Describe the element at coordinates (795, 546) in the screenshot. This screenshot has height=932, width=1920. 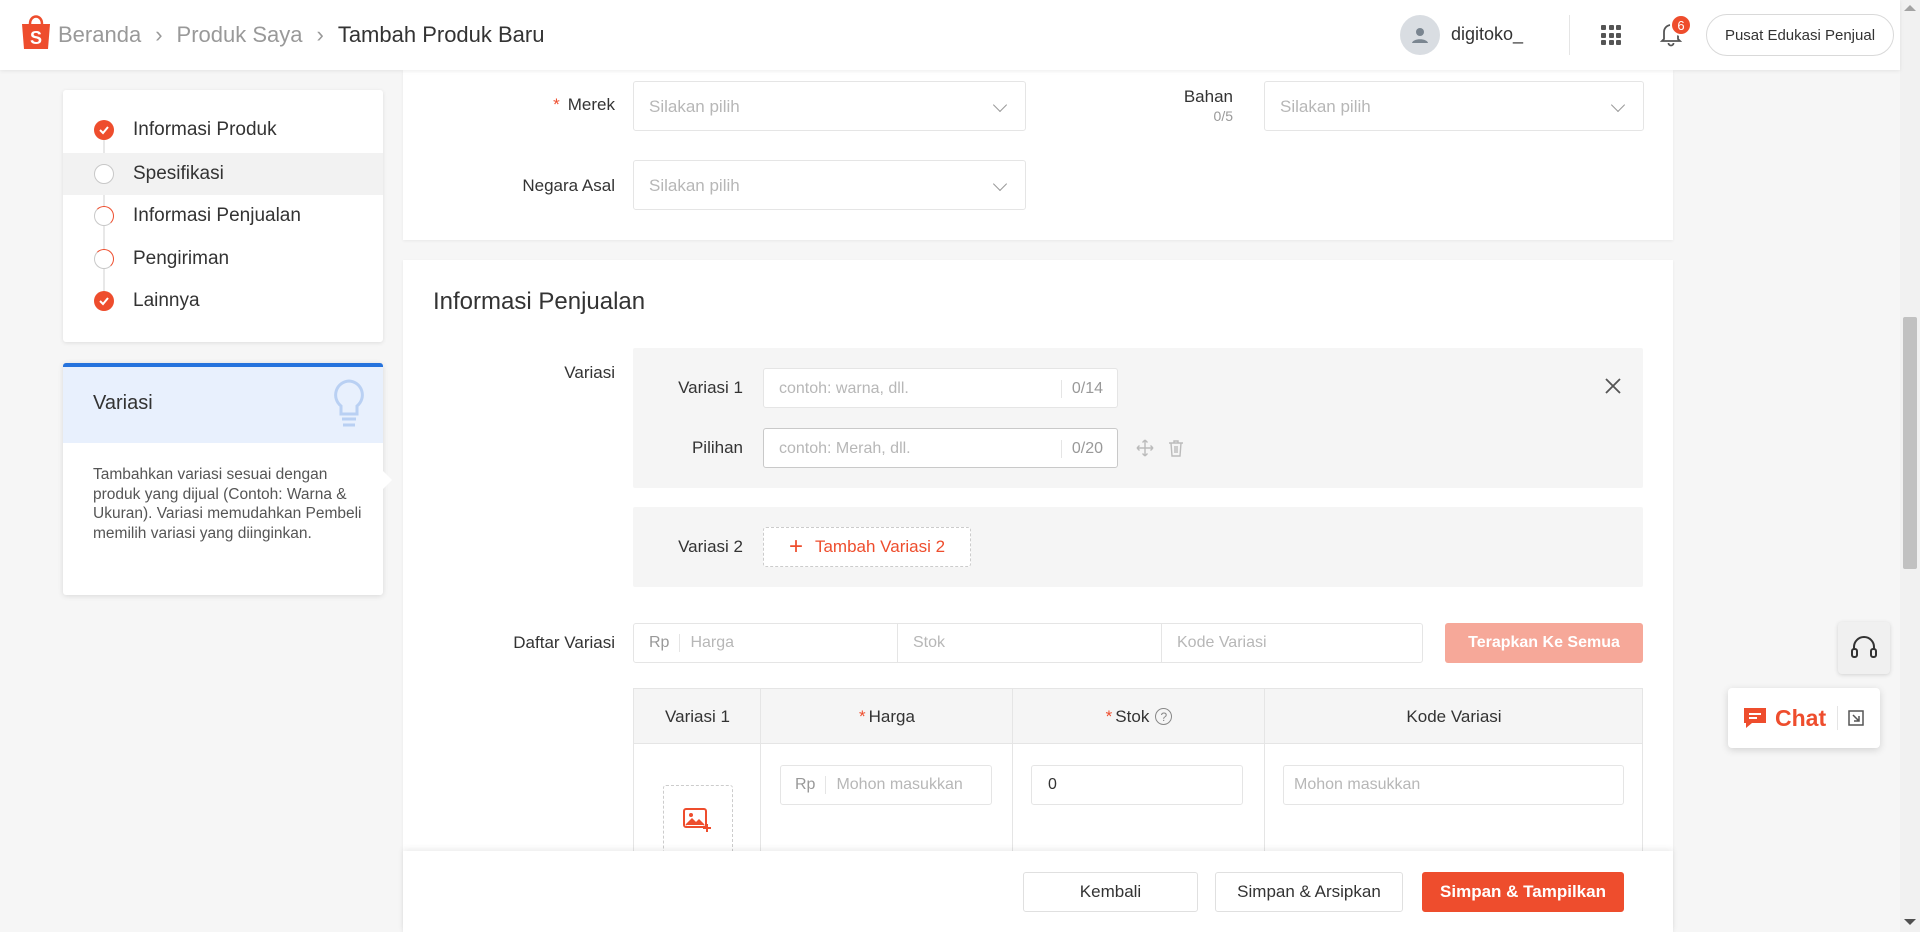
I see `plus-icon: +` at that location.